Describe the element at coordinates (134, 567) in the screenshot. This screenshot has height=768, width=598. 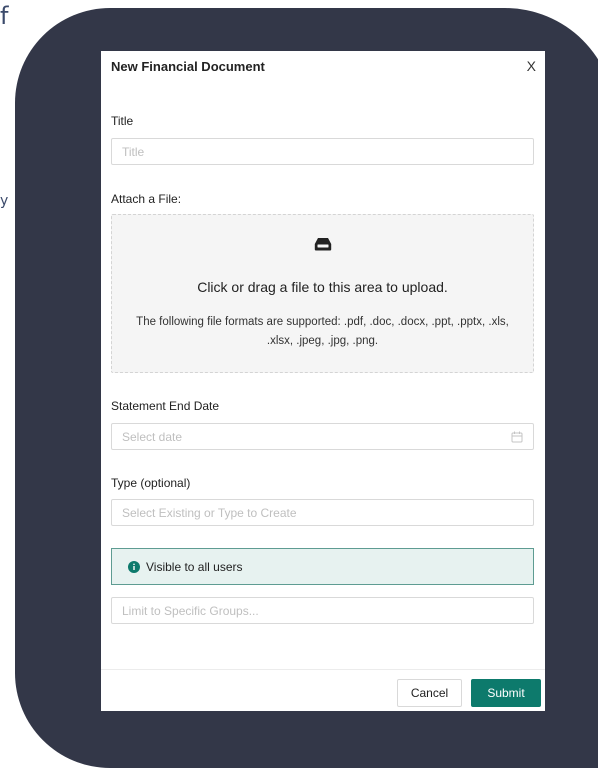
I see `info-circle-icon` at that location.